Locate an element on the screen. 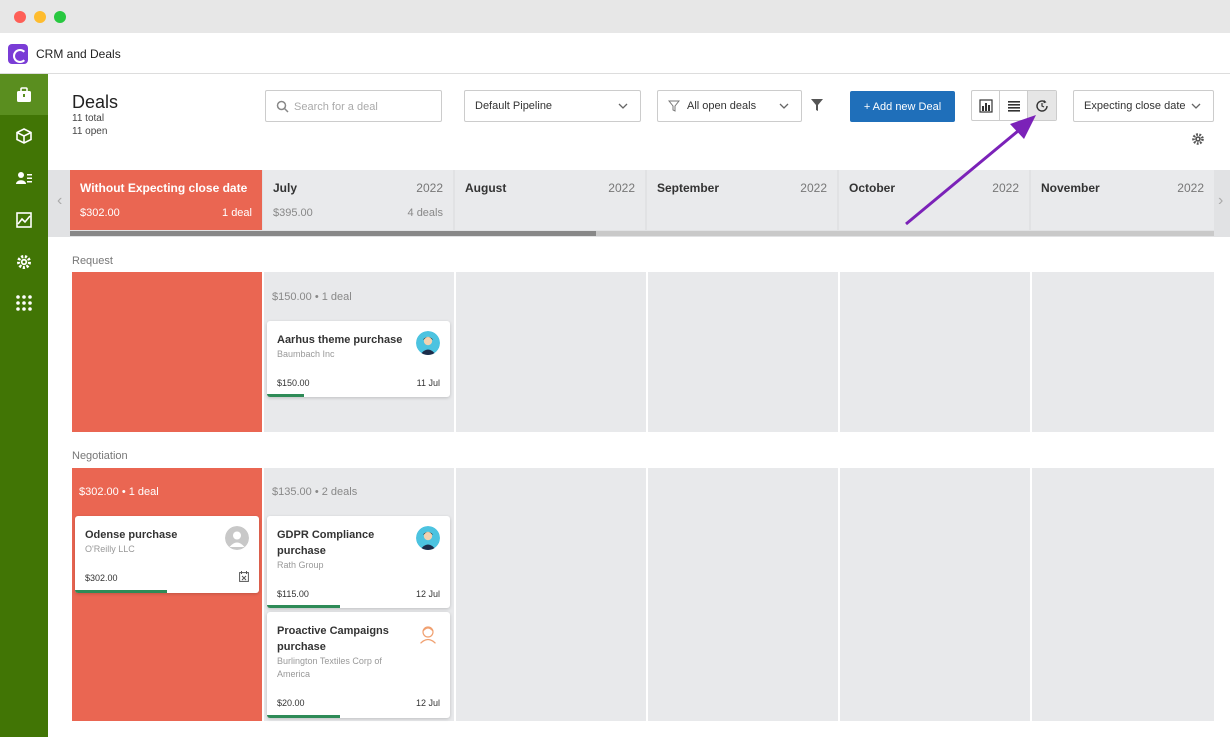  deal-amount: $150.00 is located at coordinates (293, 383).